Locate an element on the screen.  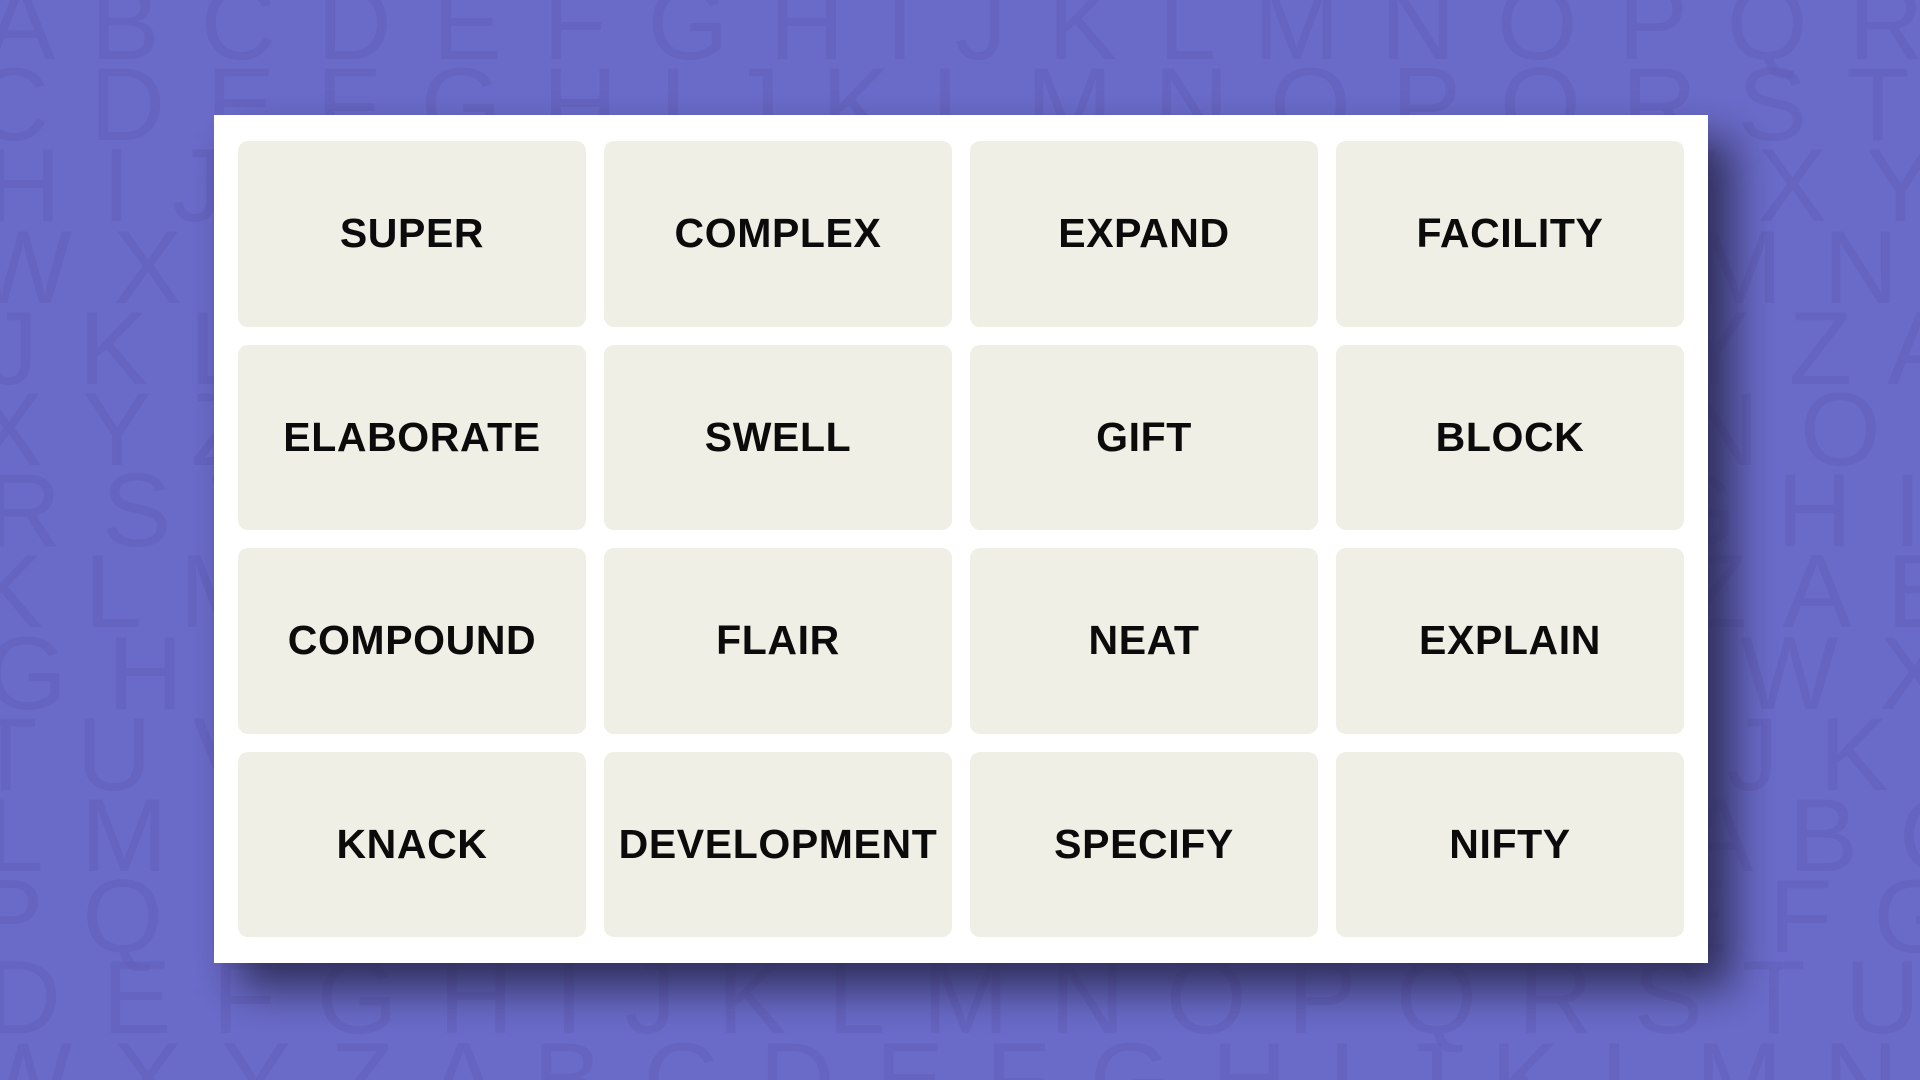
word-tile-label: EXPLAIN is located at coordinates (1510, 640).